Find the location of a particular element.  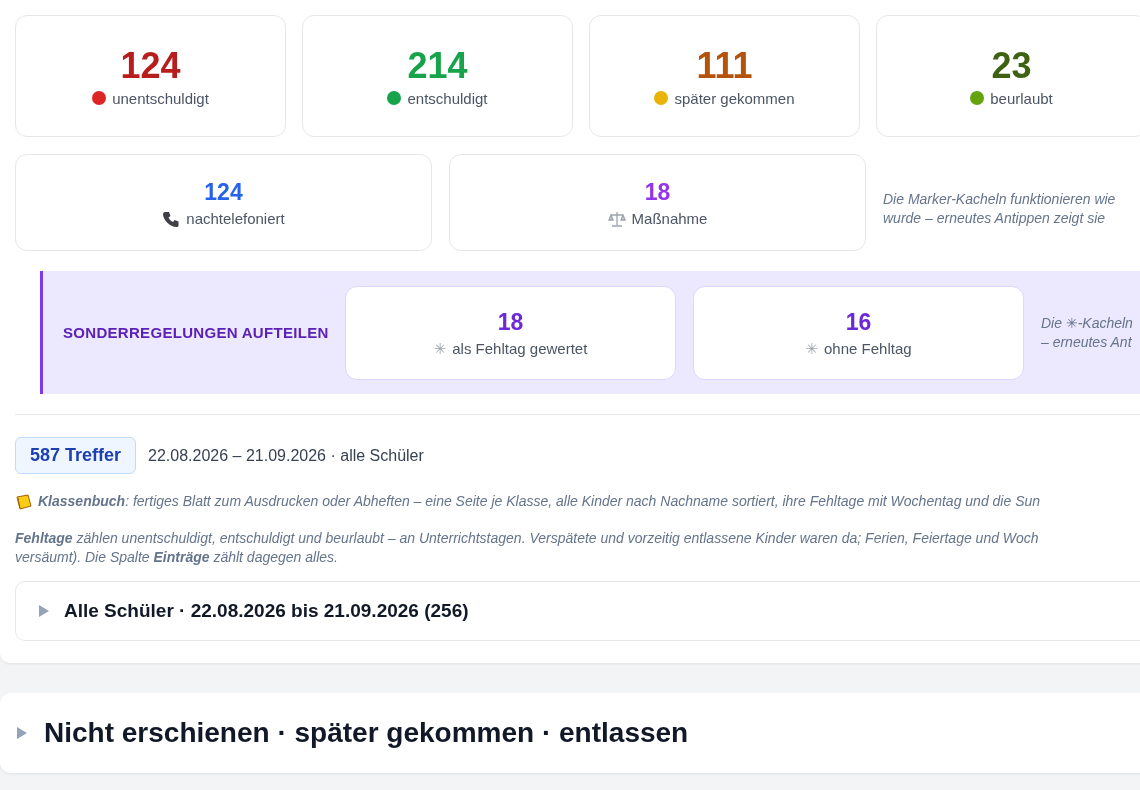

hit-count-badge: 587 Treffer is located at coordinates (76, 455).